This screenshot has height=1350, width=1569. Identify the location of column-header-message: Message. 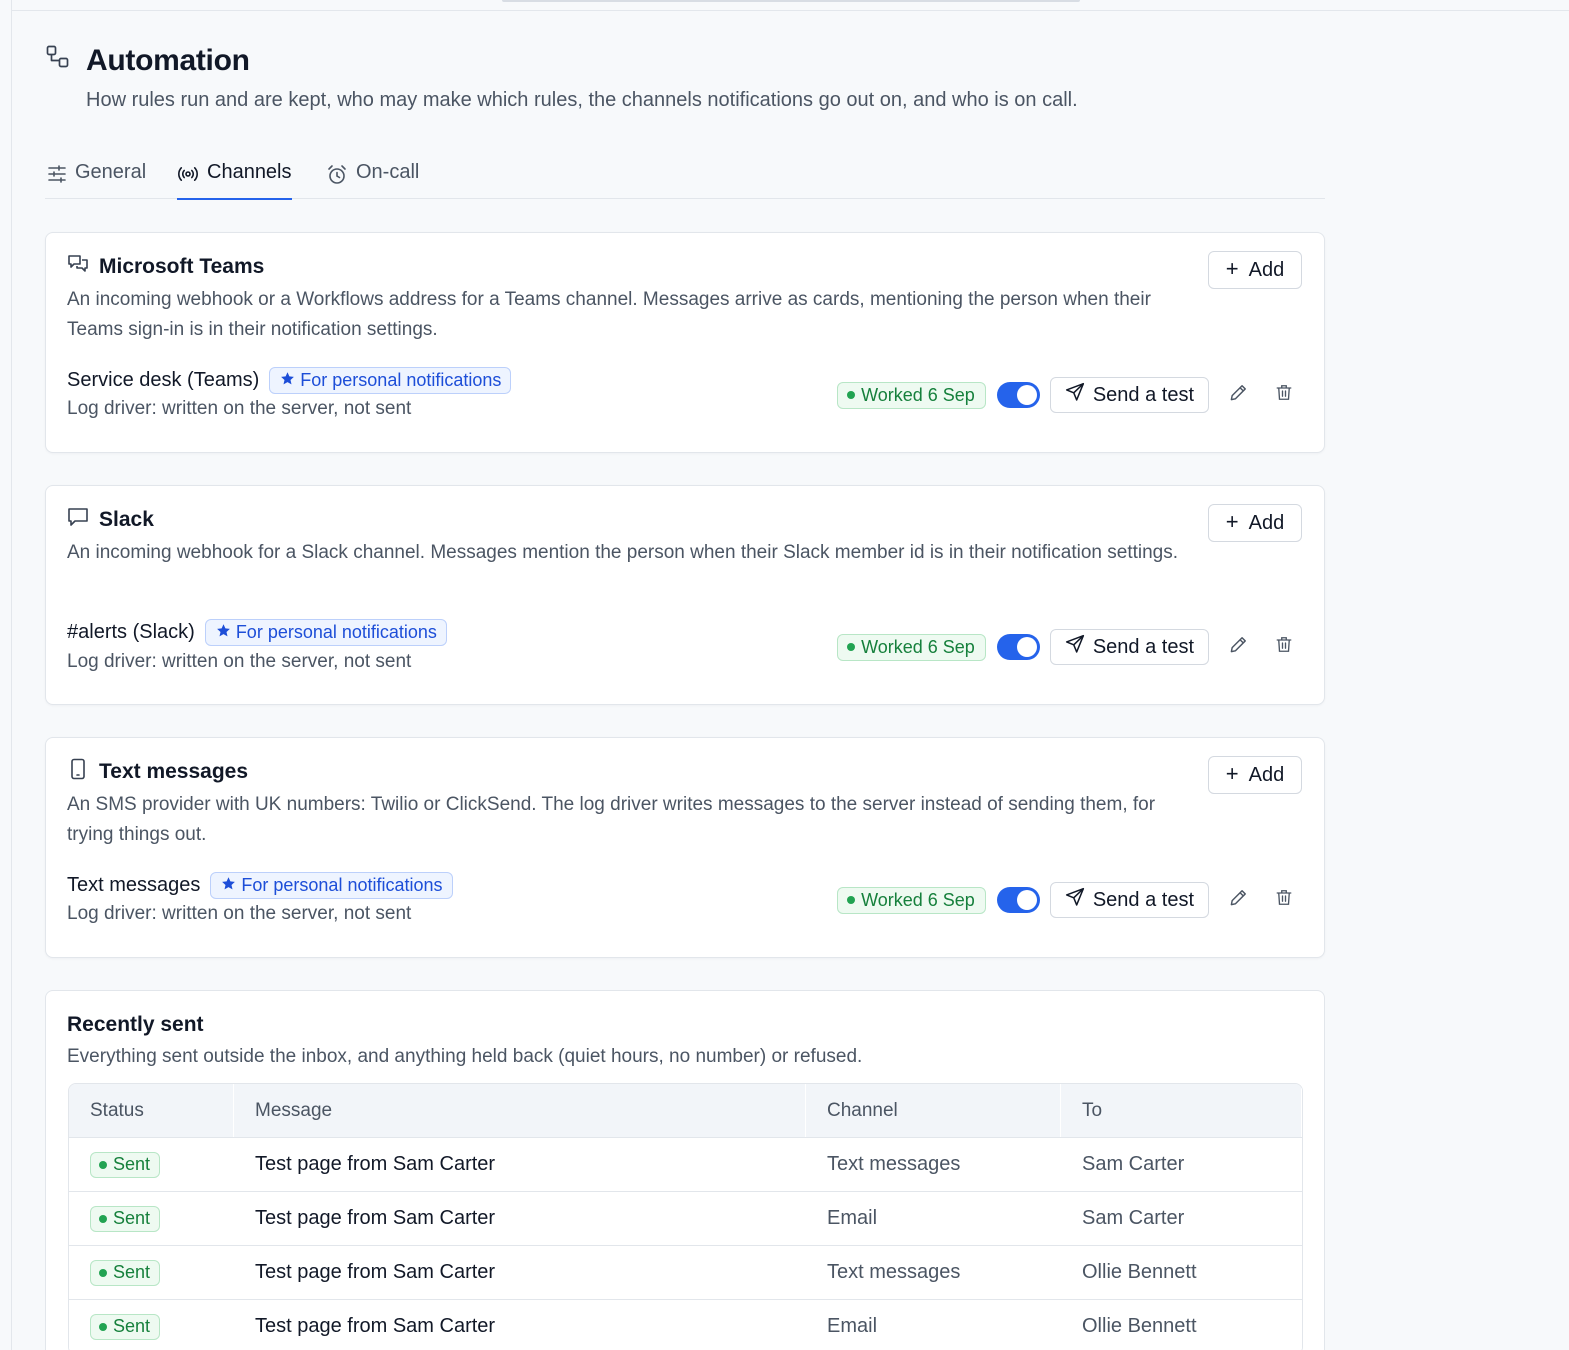
(520, 1110).